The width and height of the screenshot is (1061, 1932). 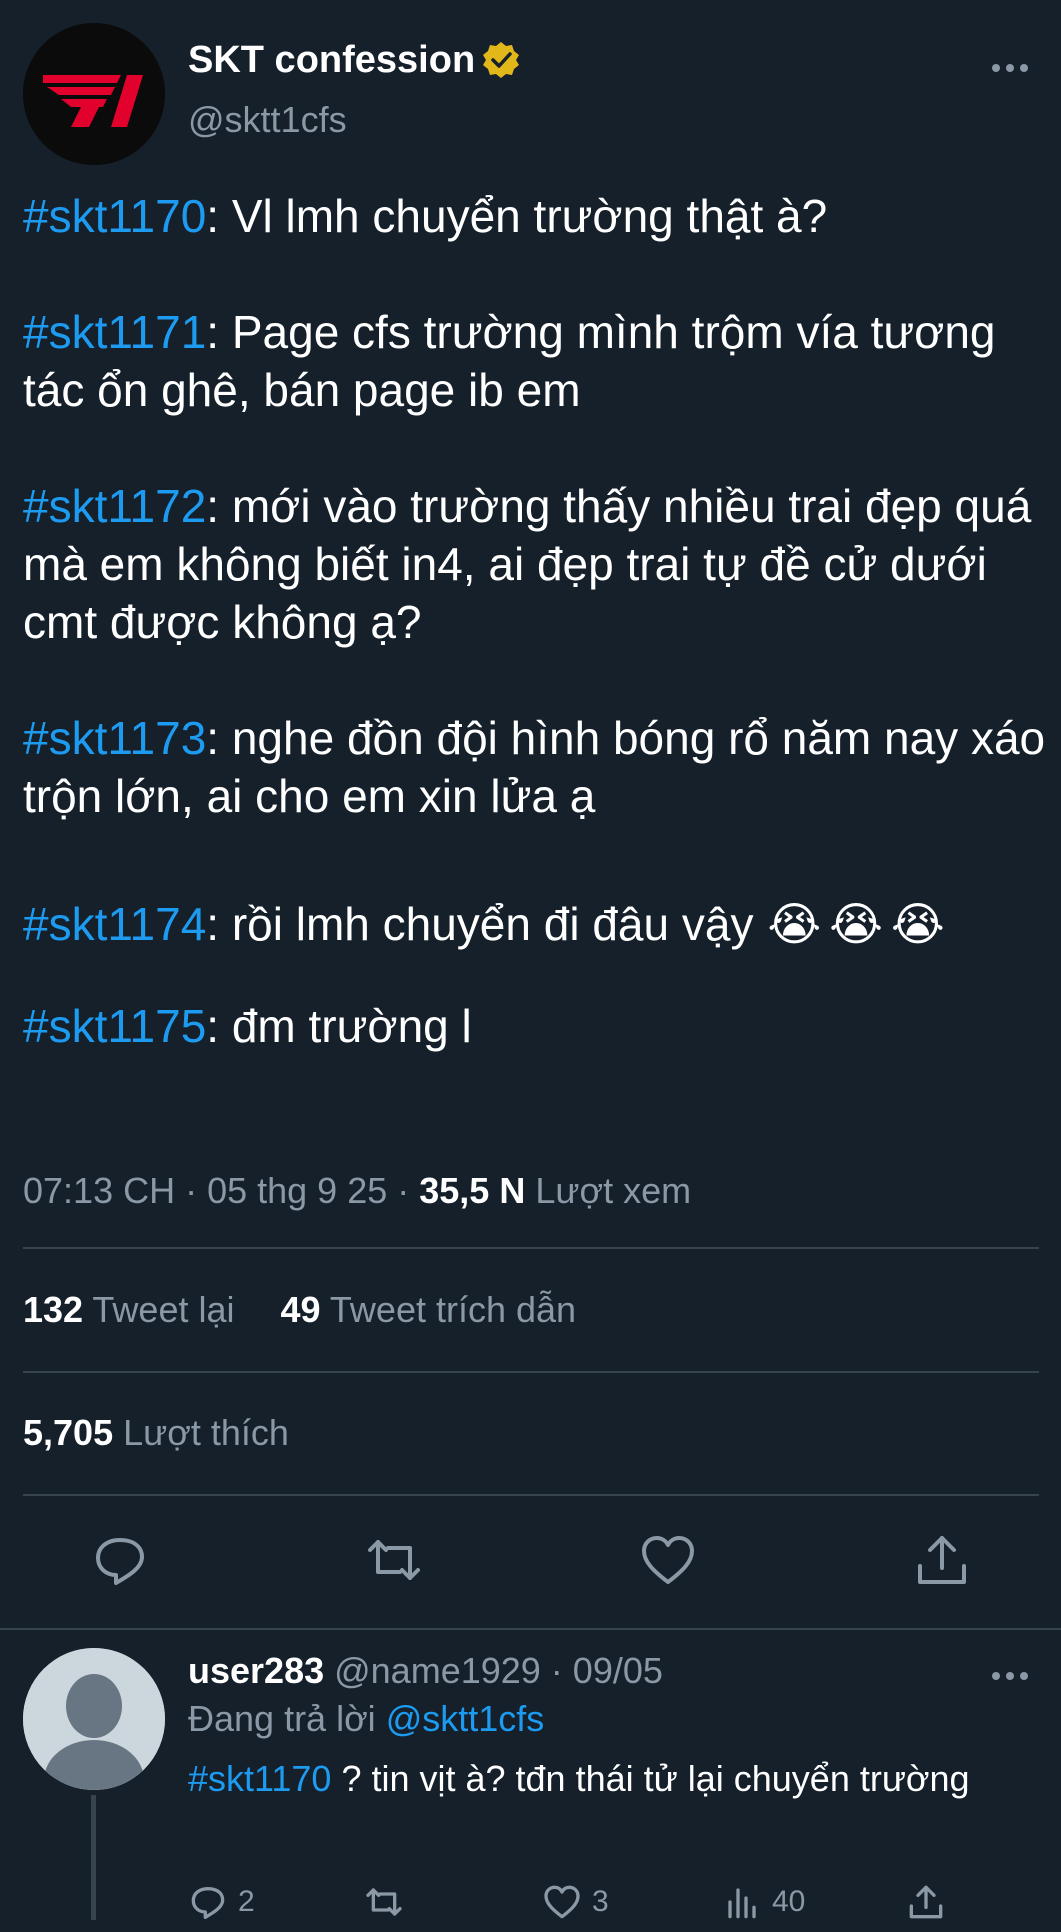 What do you see at coordinates (297, 1190) in the screenshot?
I see `tweet-date: 05 thg 9 25` at bounding box center [297, 1190].